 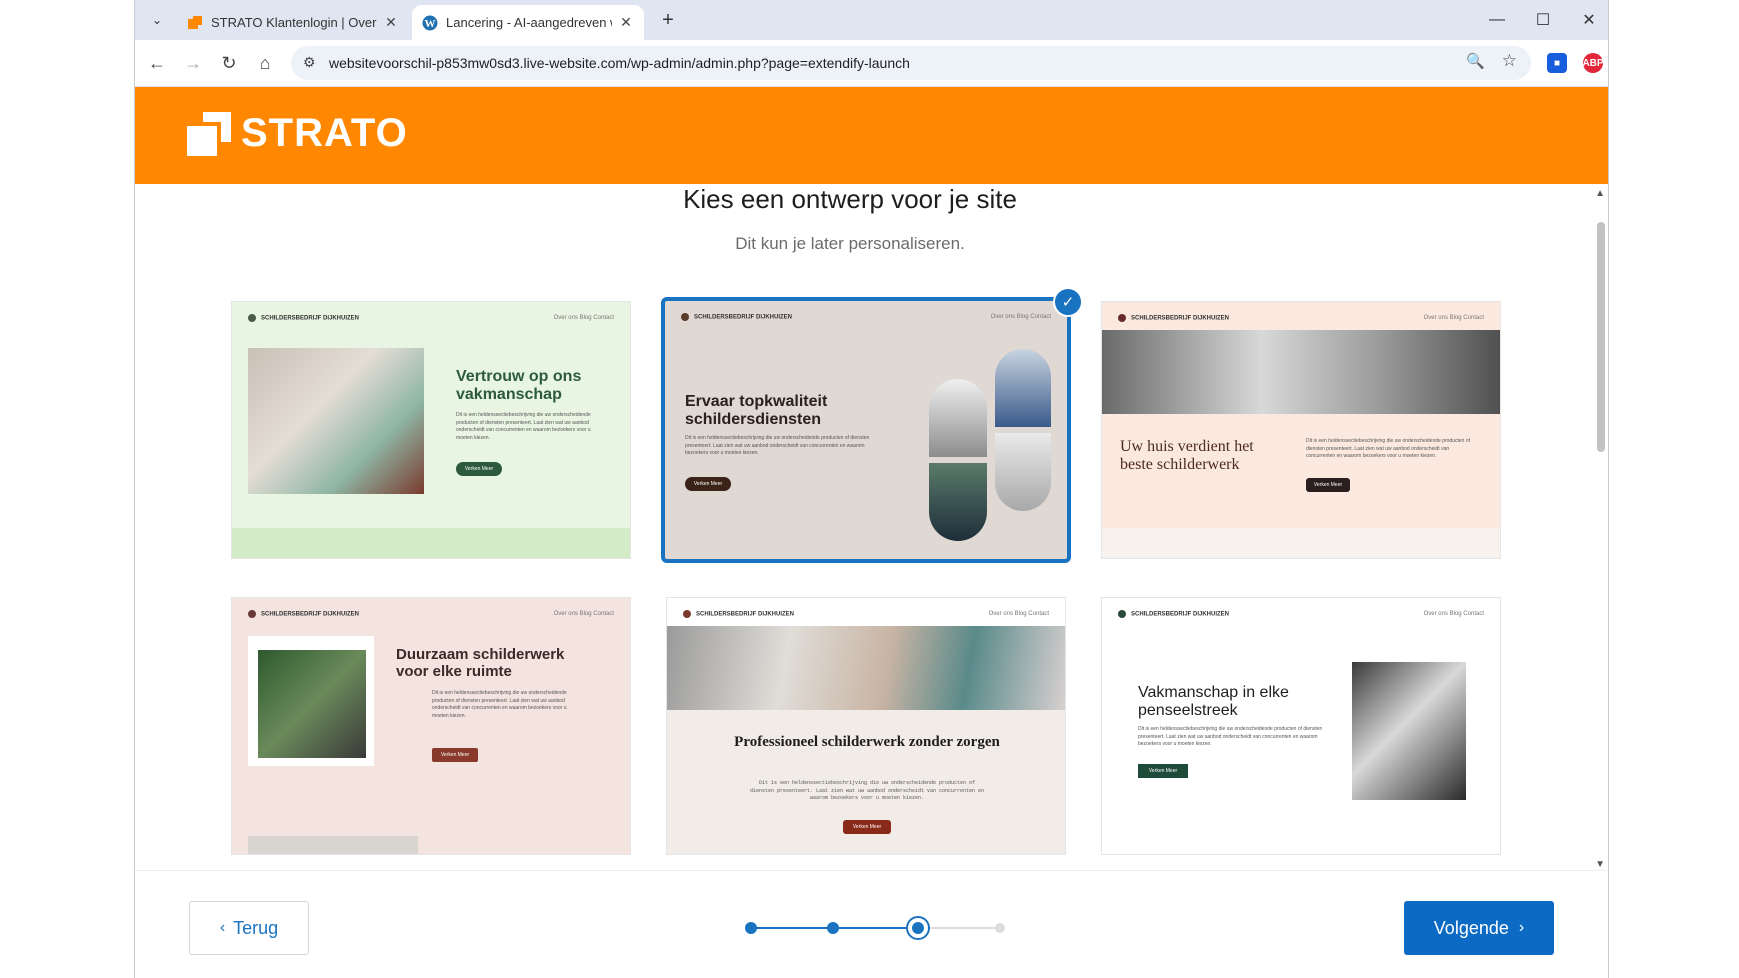 I want to click on page-subtitle: Dit kun je later personaliseren., so click(x=850, y=243).